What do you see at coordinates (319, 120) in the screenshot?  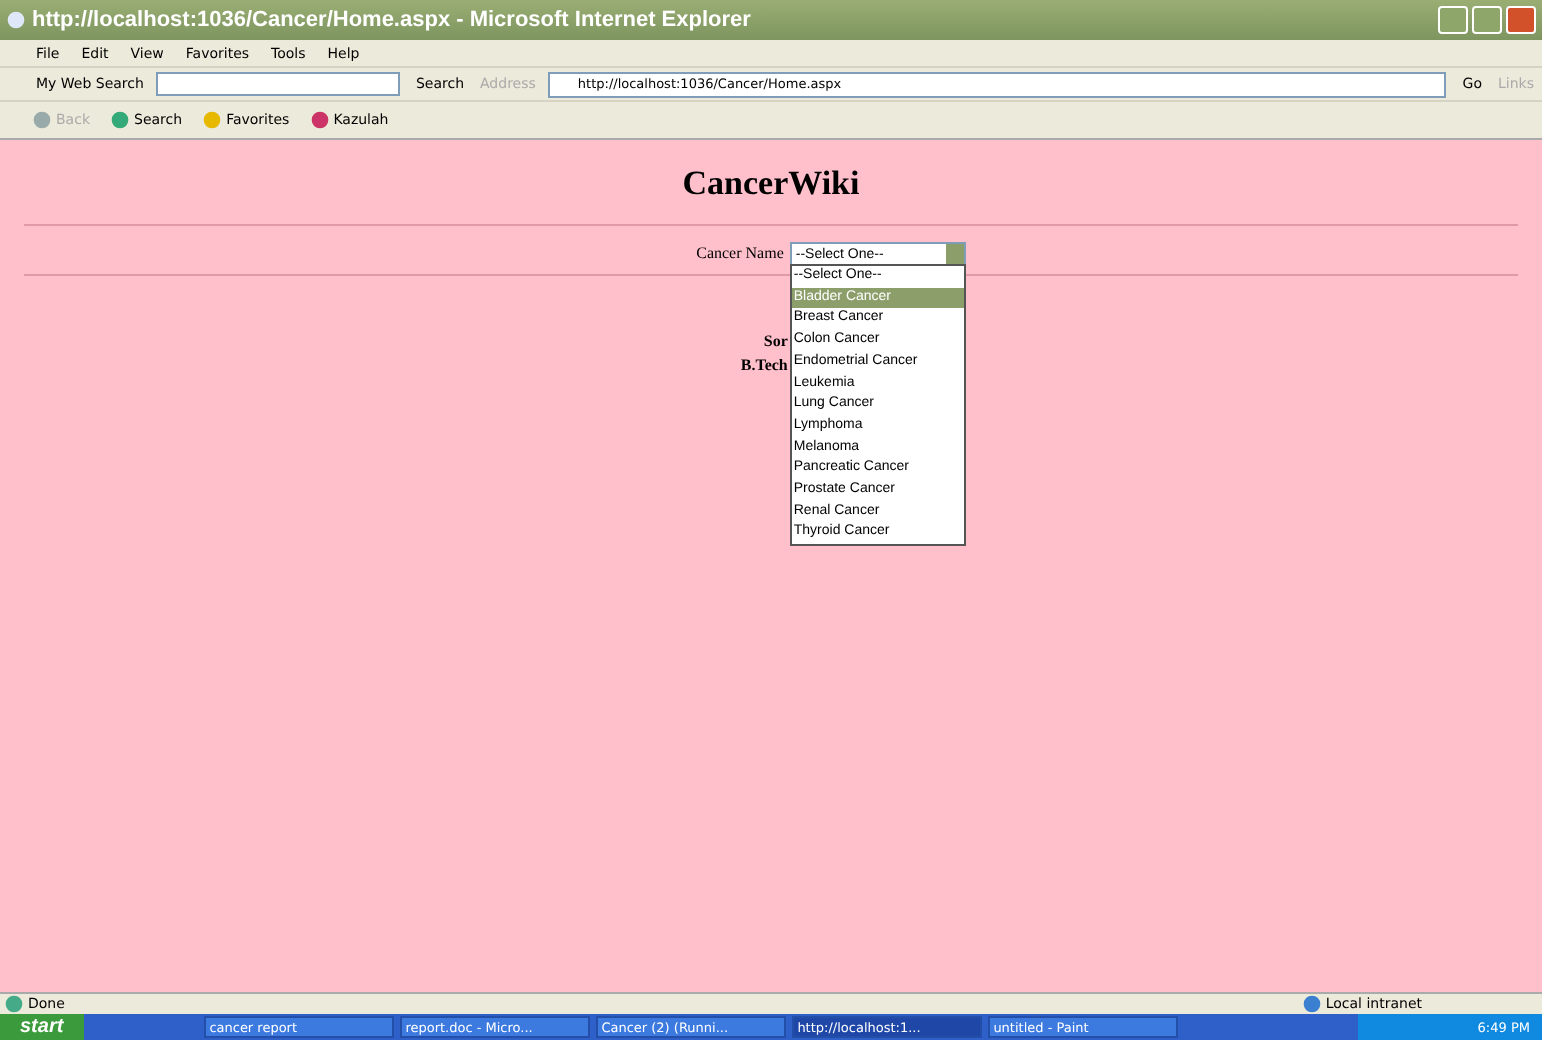 I see `circle-icon` at bounding box center [319, 120].